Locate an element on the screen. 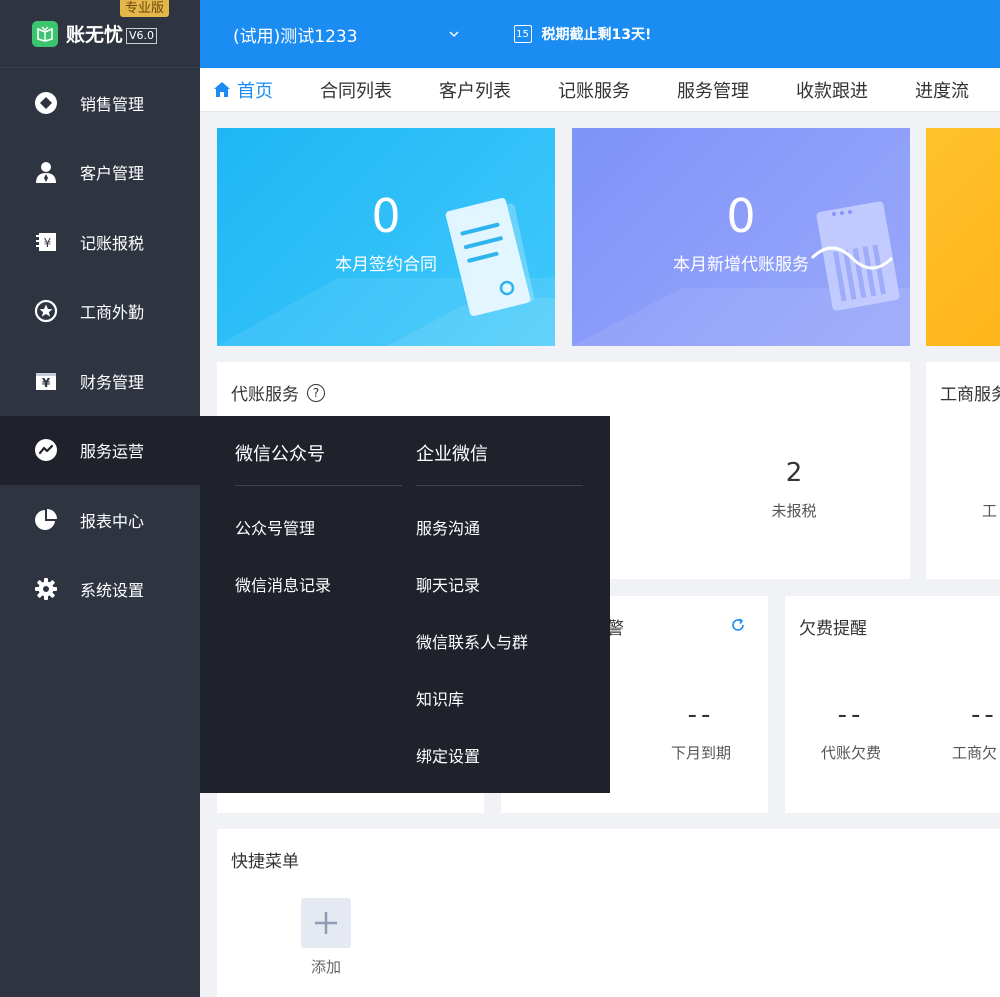 Image resolution: width=1000 pixels, height=997 pixels. next-month-expiry-value: -- is located at coordinates (701, 715).